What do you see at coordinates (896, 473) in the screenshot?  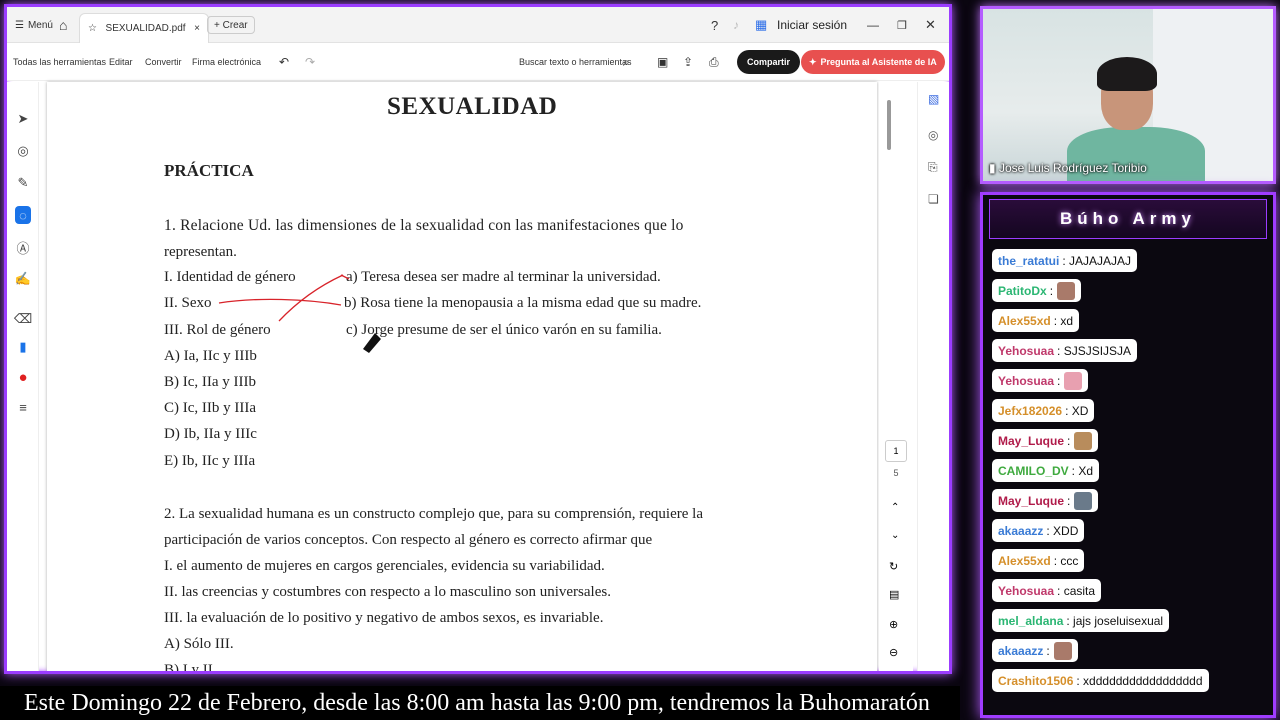 I see `page-number-total: 5` at bounding box center [896, 473].